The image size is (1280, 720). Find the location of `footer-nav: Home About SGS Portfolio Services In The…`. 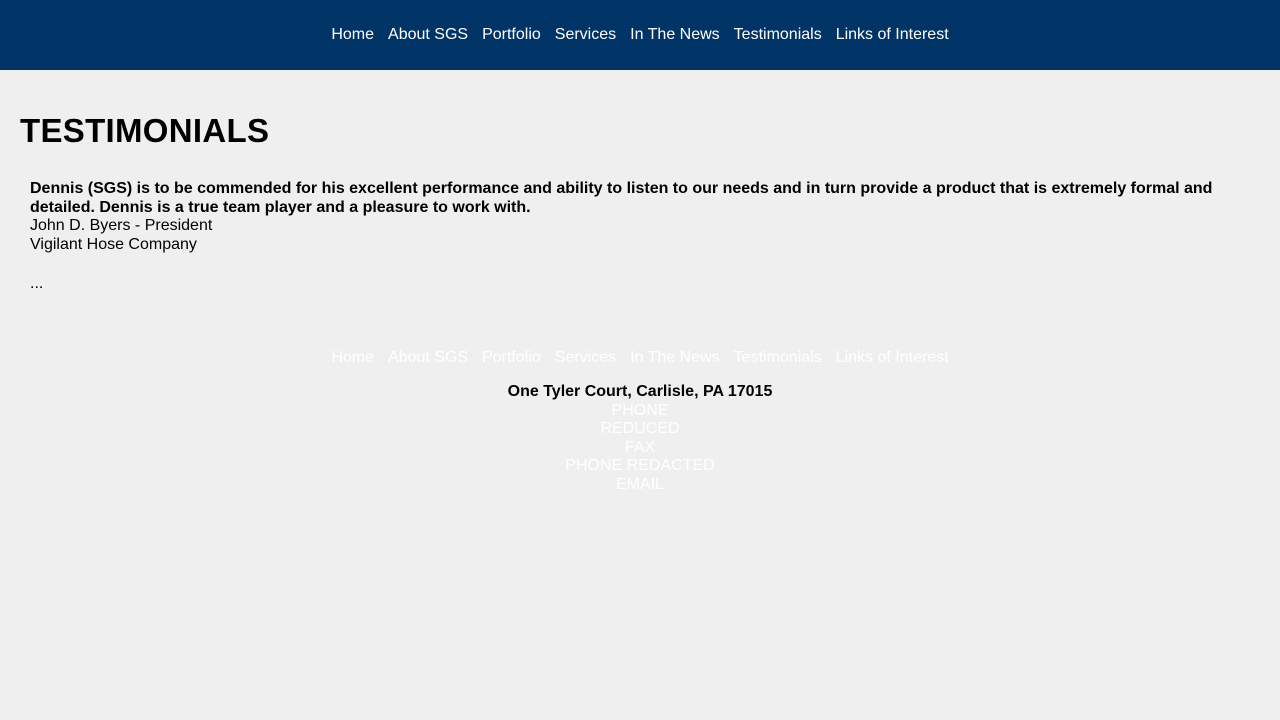

footer-nav: Home About SGS Portfolio Services In The… is located at coordinates (640, 358).